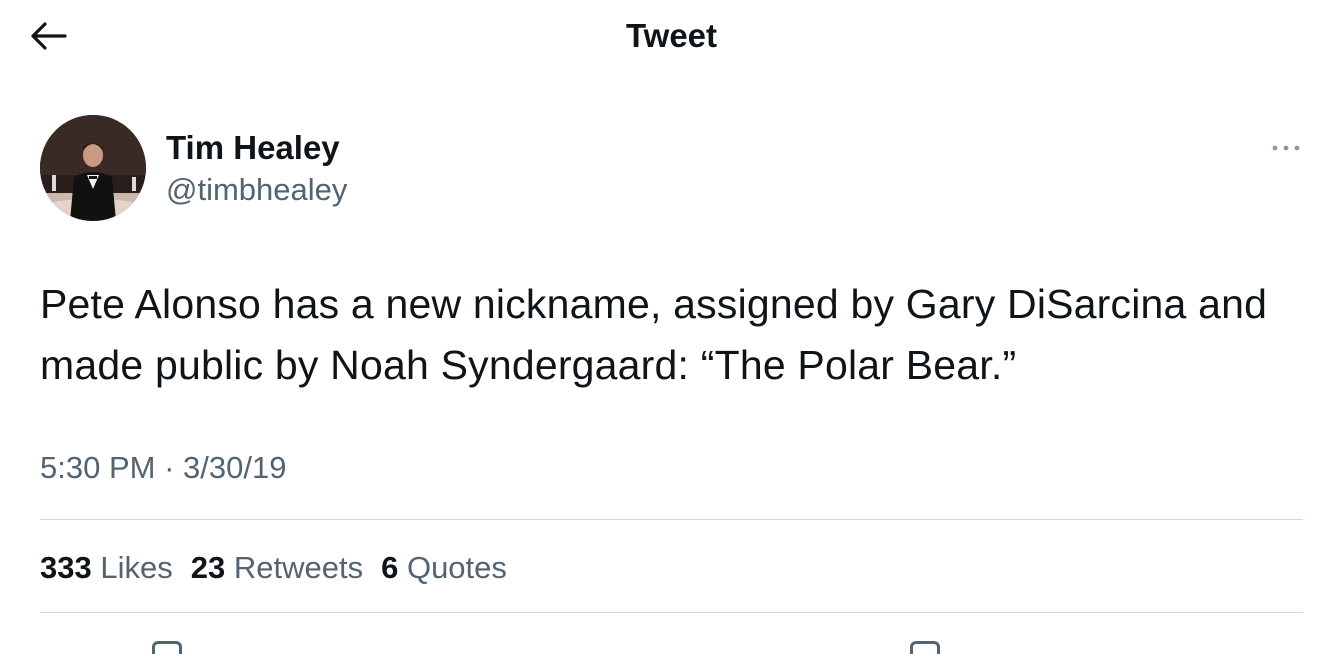 The width and height of the screenshot is (1343, 654). What do you see at coordinates (925, 647) in the screenshot?
I see `share-icon` at bounding box center [925, 647].